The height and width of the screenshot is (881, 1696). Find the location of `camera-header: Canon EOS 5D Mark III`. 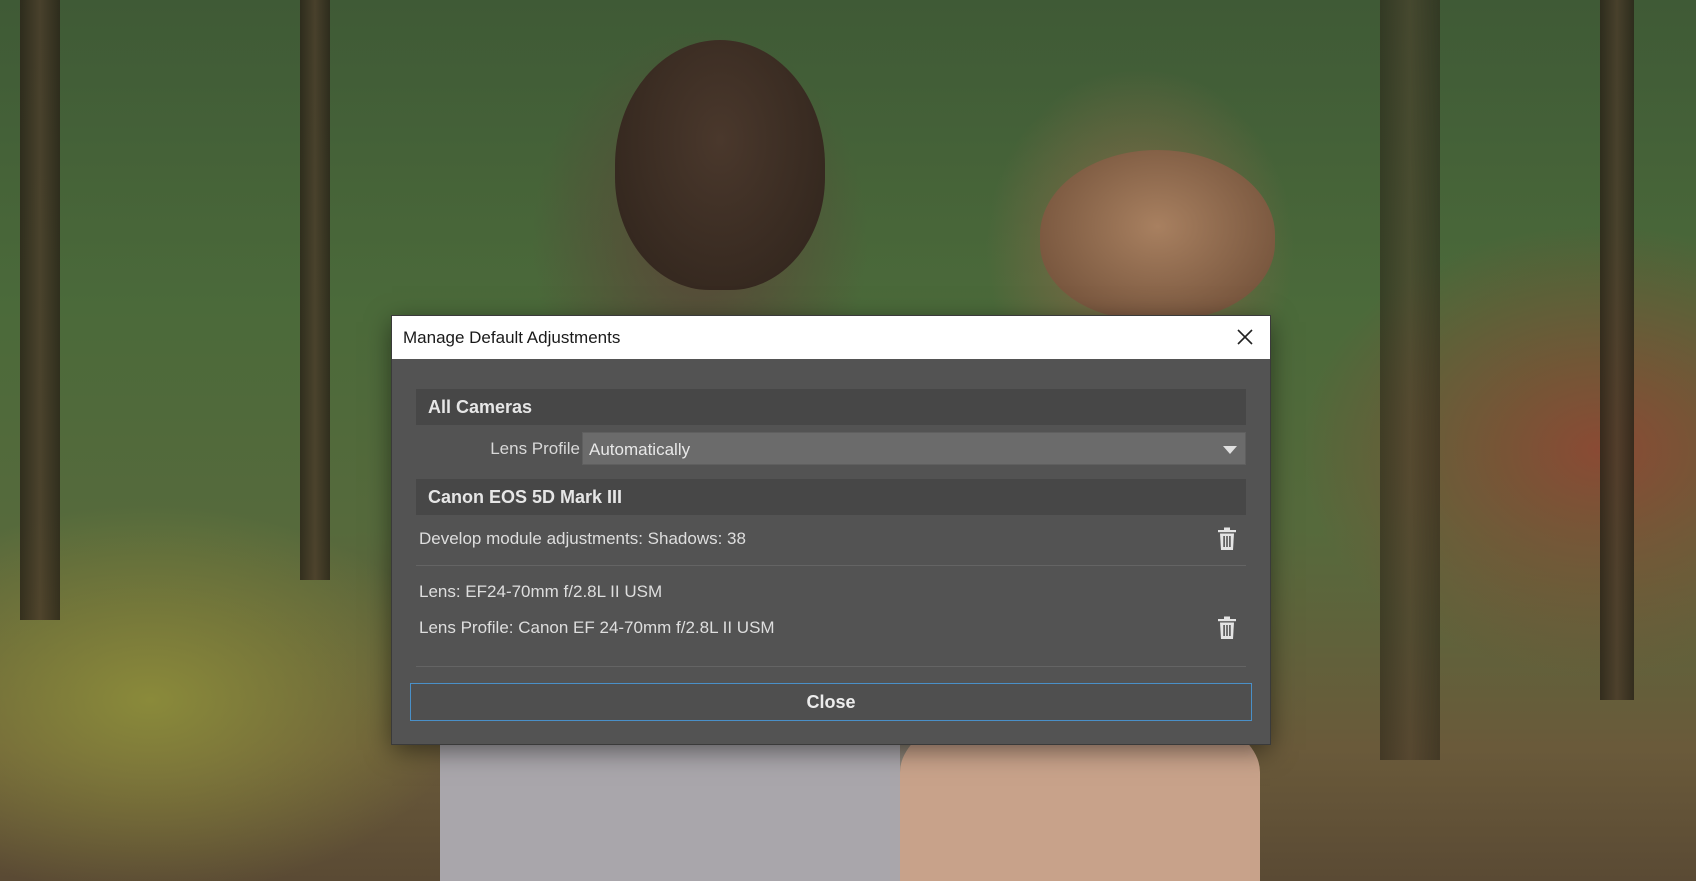

camera-header: Canon EOS 5D Mark III is located at coordinates (831, 497).